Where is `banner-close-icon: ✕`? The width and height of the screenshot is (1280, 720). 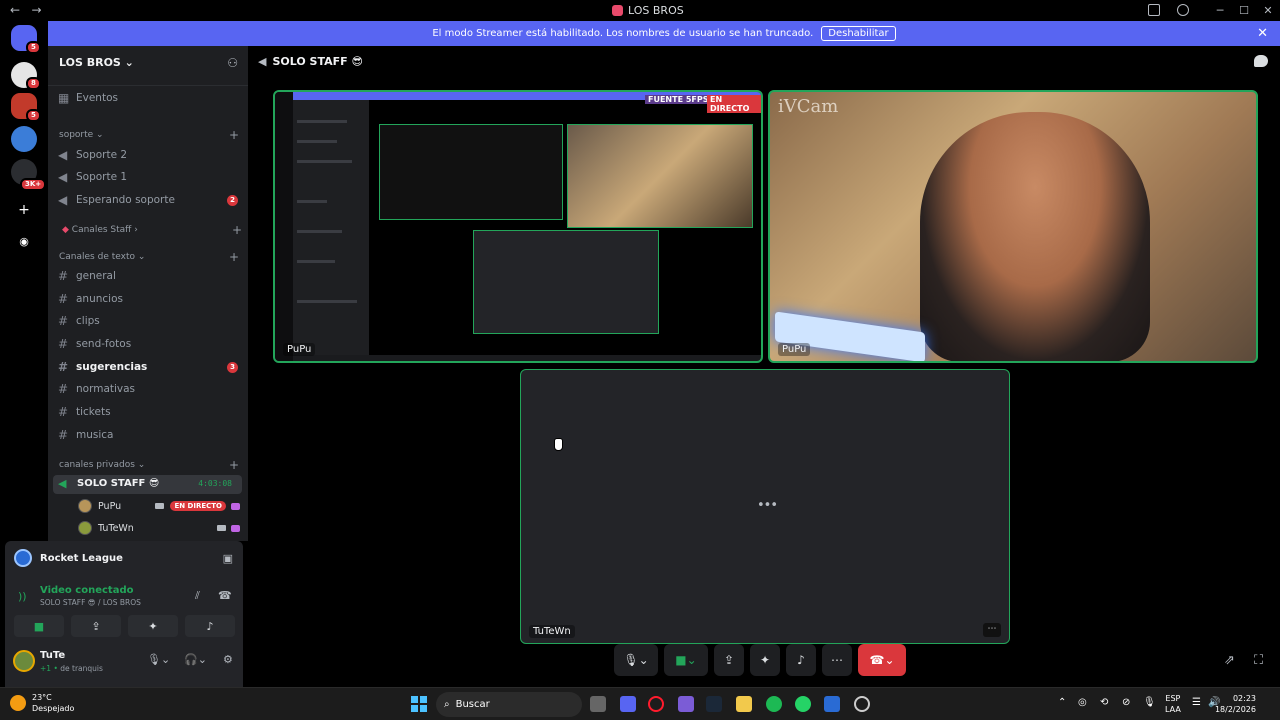 banner-close-icon: ✕ is located at coordinates (1262, 33).